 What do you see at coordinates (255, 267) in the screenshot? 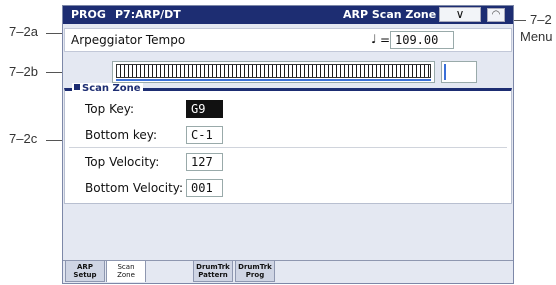
I see `tab-drumtrk-prog-line1: DrumTrk` at bounding box center [255, 267].